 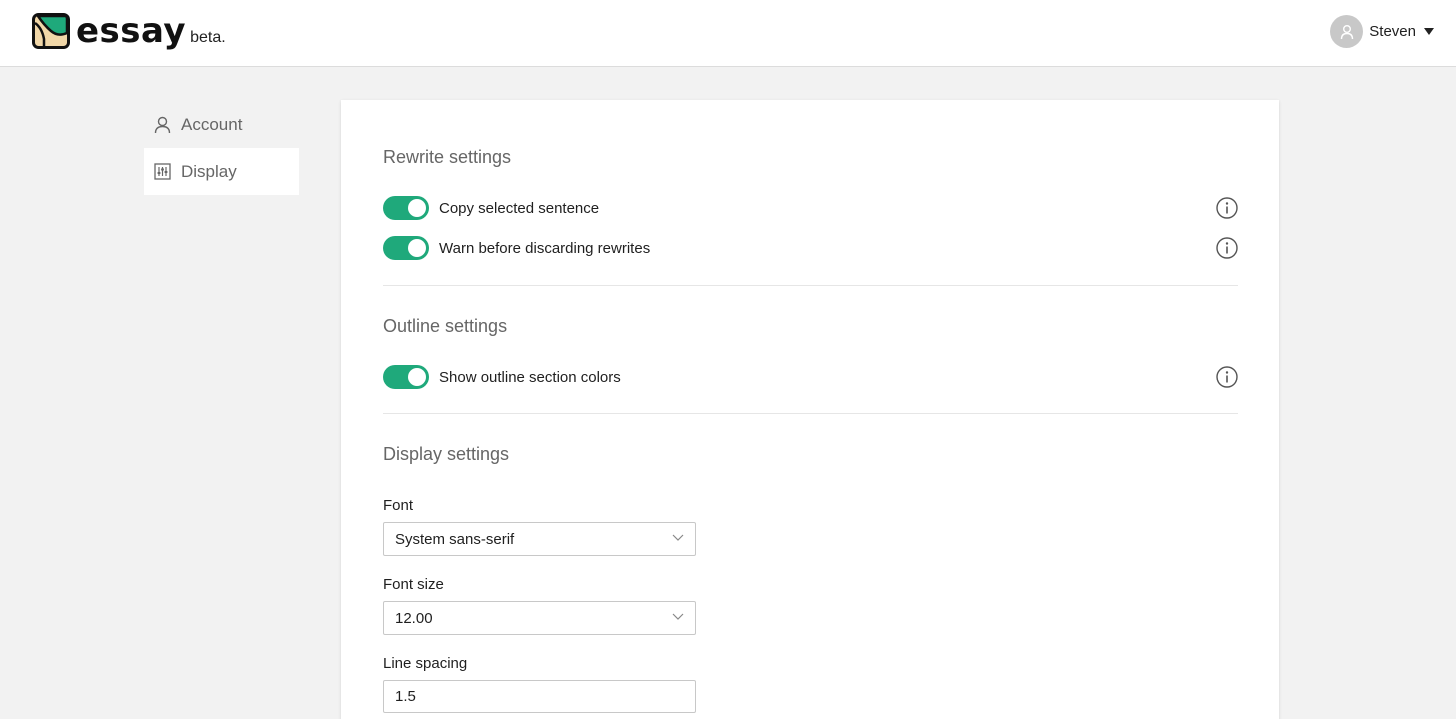 I want to click on line-spacing-input, so click(x=539, y=696).